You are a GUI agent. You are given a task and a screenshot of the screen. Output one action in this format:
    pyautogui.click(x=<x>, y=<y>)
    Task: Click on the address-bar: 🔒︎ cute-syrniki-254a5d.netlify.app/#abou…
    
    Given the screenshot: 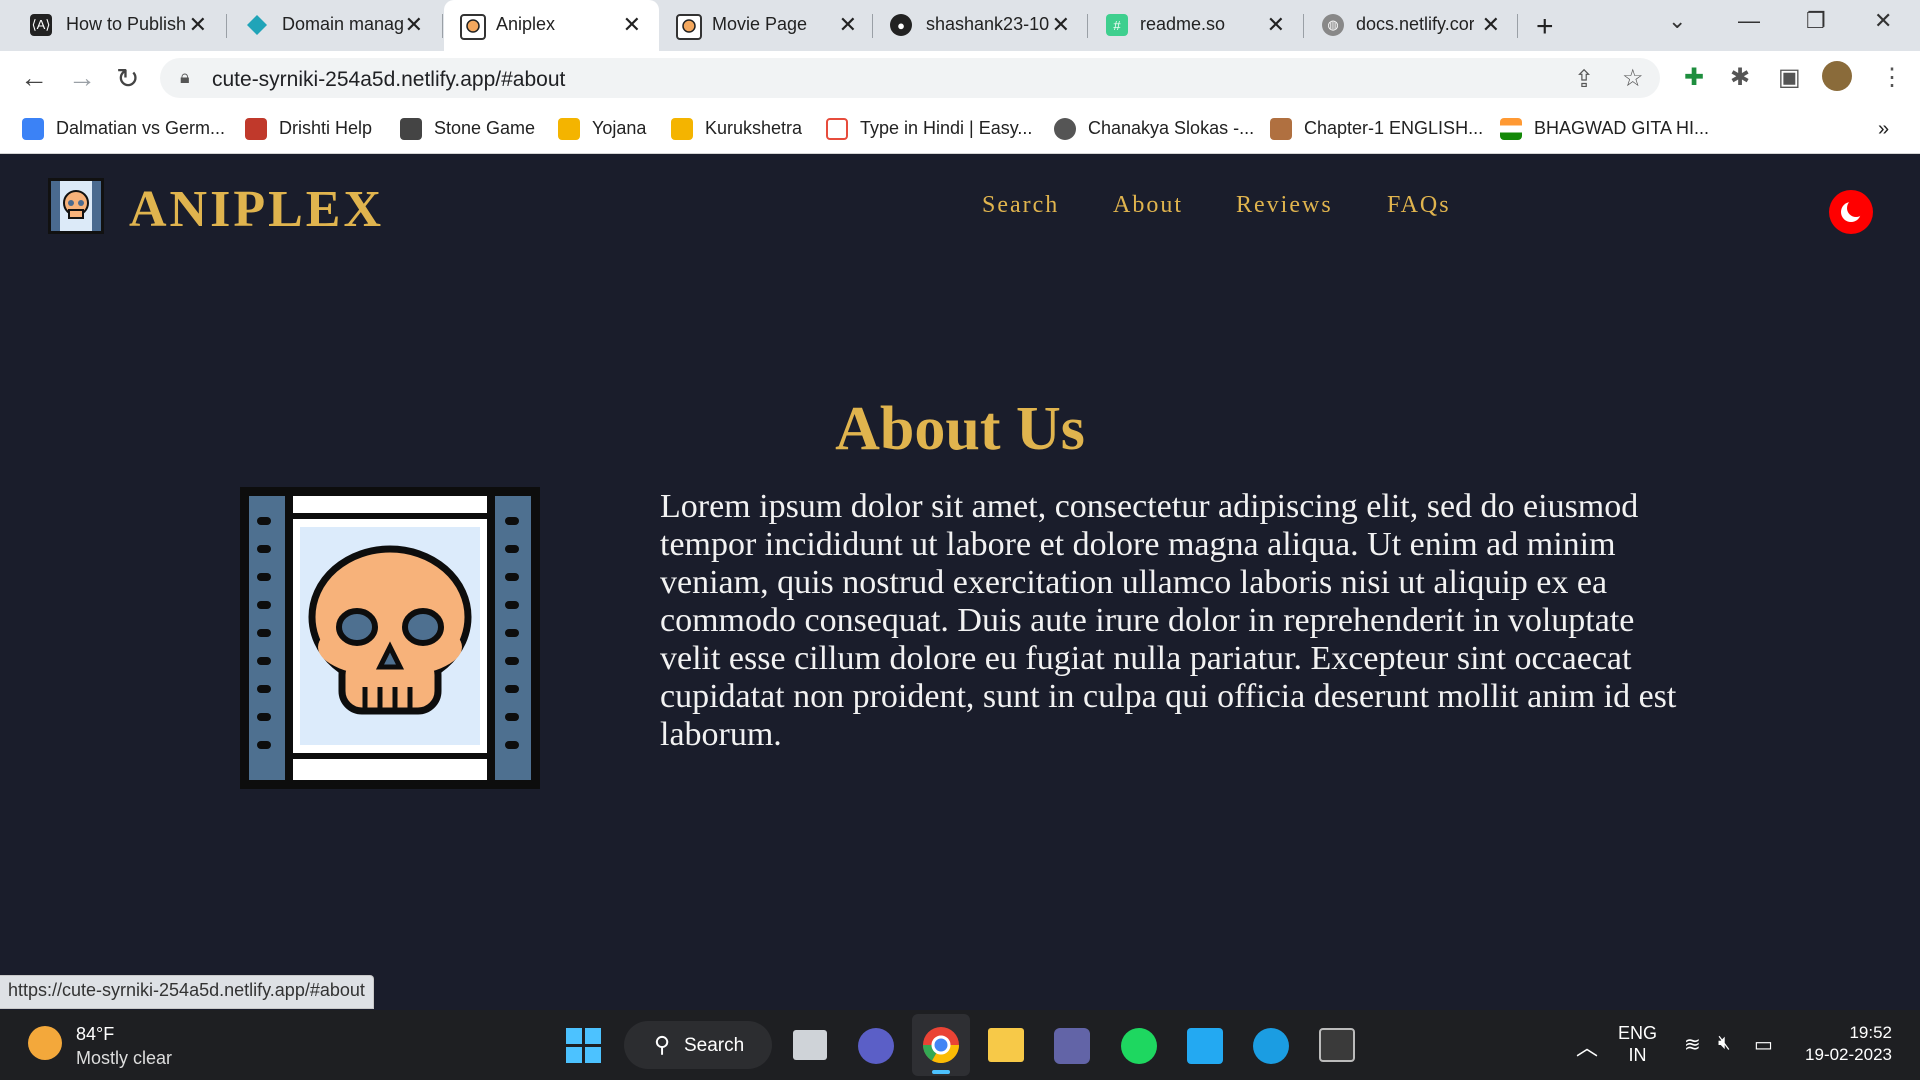 What is the action you would take?
    pyautogui.click(x=910, y=78)
    